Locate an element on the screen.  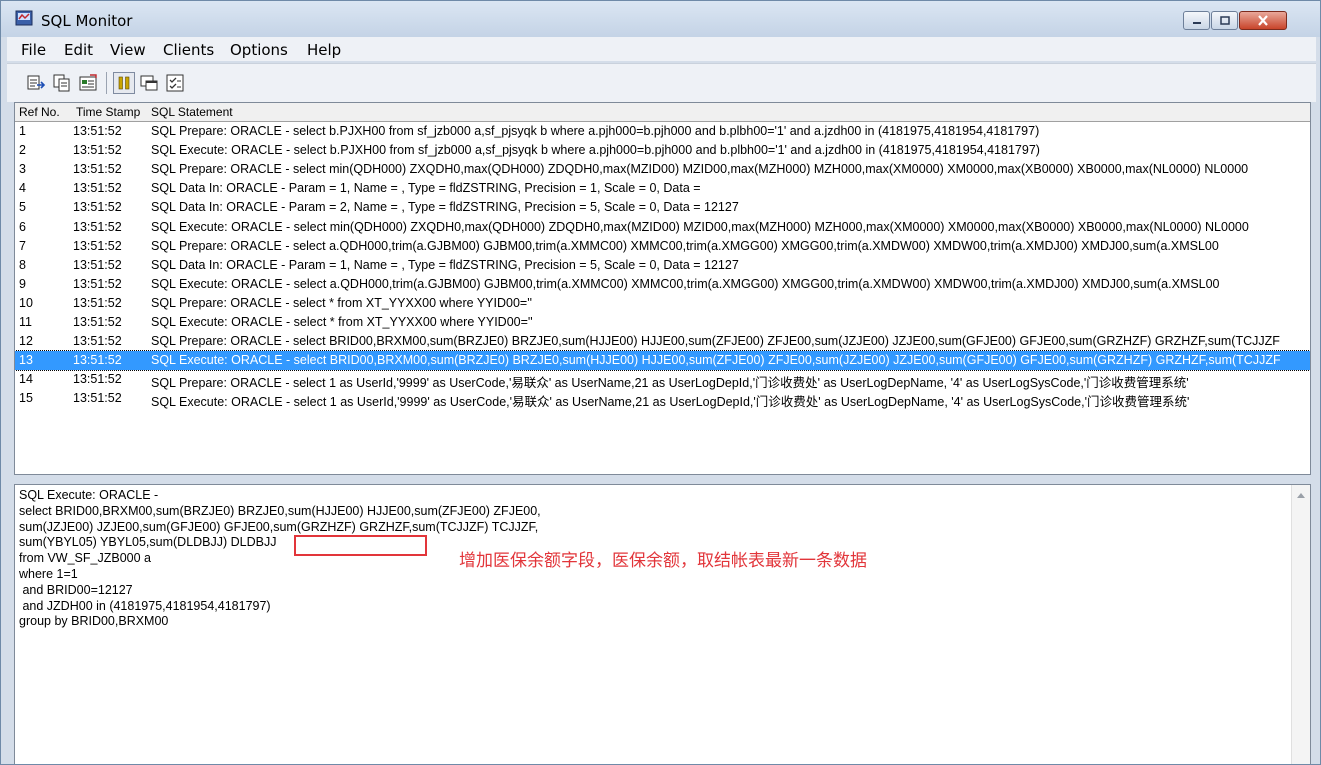
minimize-icon is located at coordinates (1196, 22).